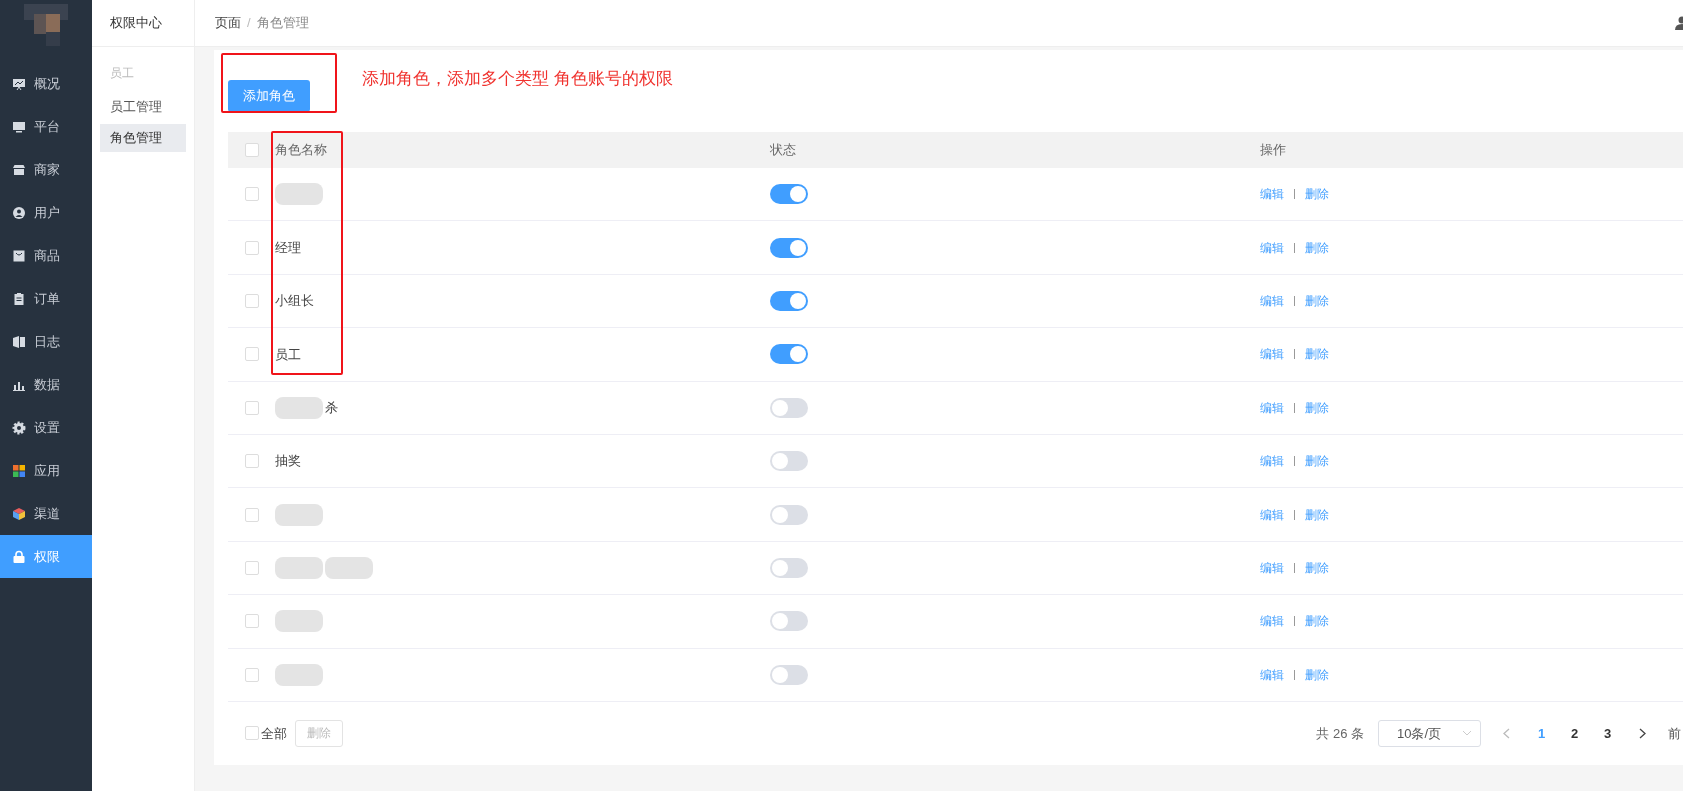 Image resolution: width=1683 pixels, height=791 pixels. What do you see at coordinates (19, 212) in the screenshot?
I see `user-icon` at bounding box center [19, 212].